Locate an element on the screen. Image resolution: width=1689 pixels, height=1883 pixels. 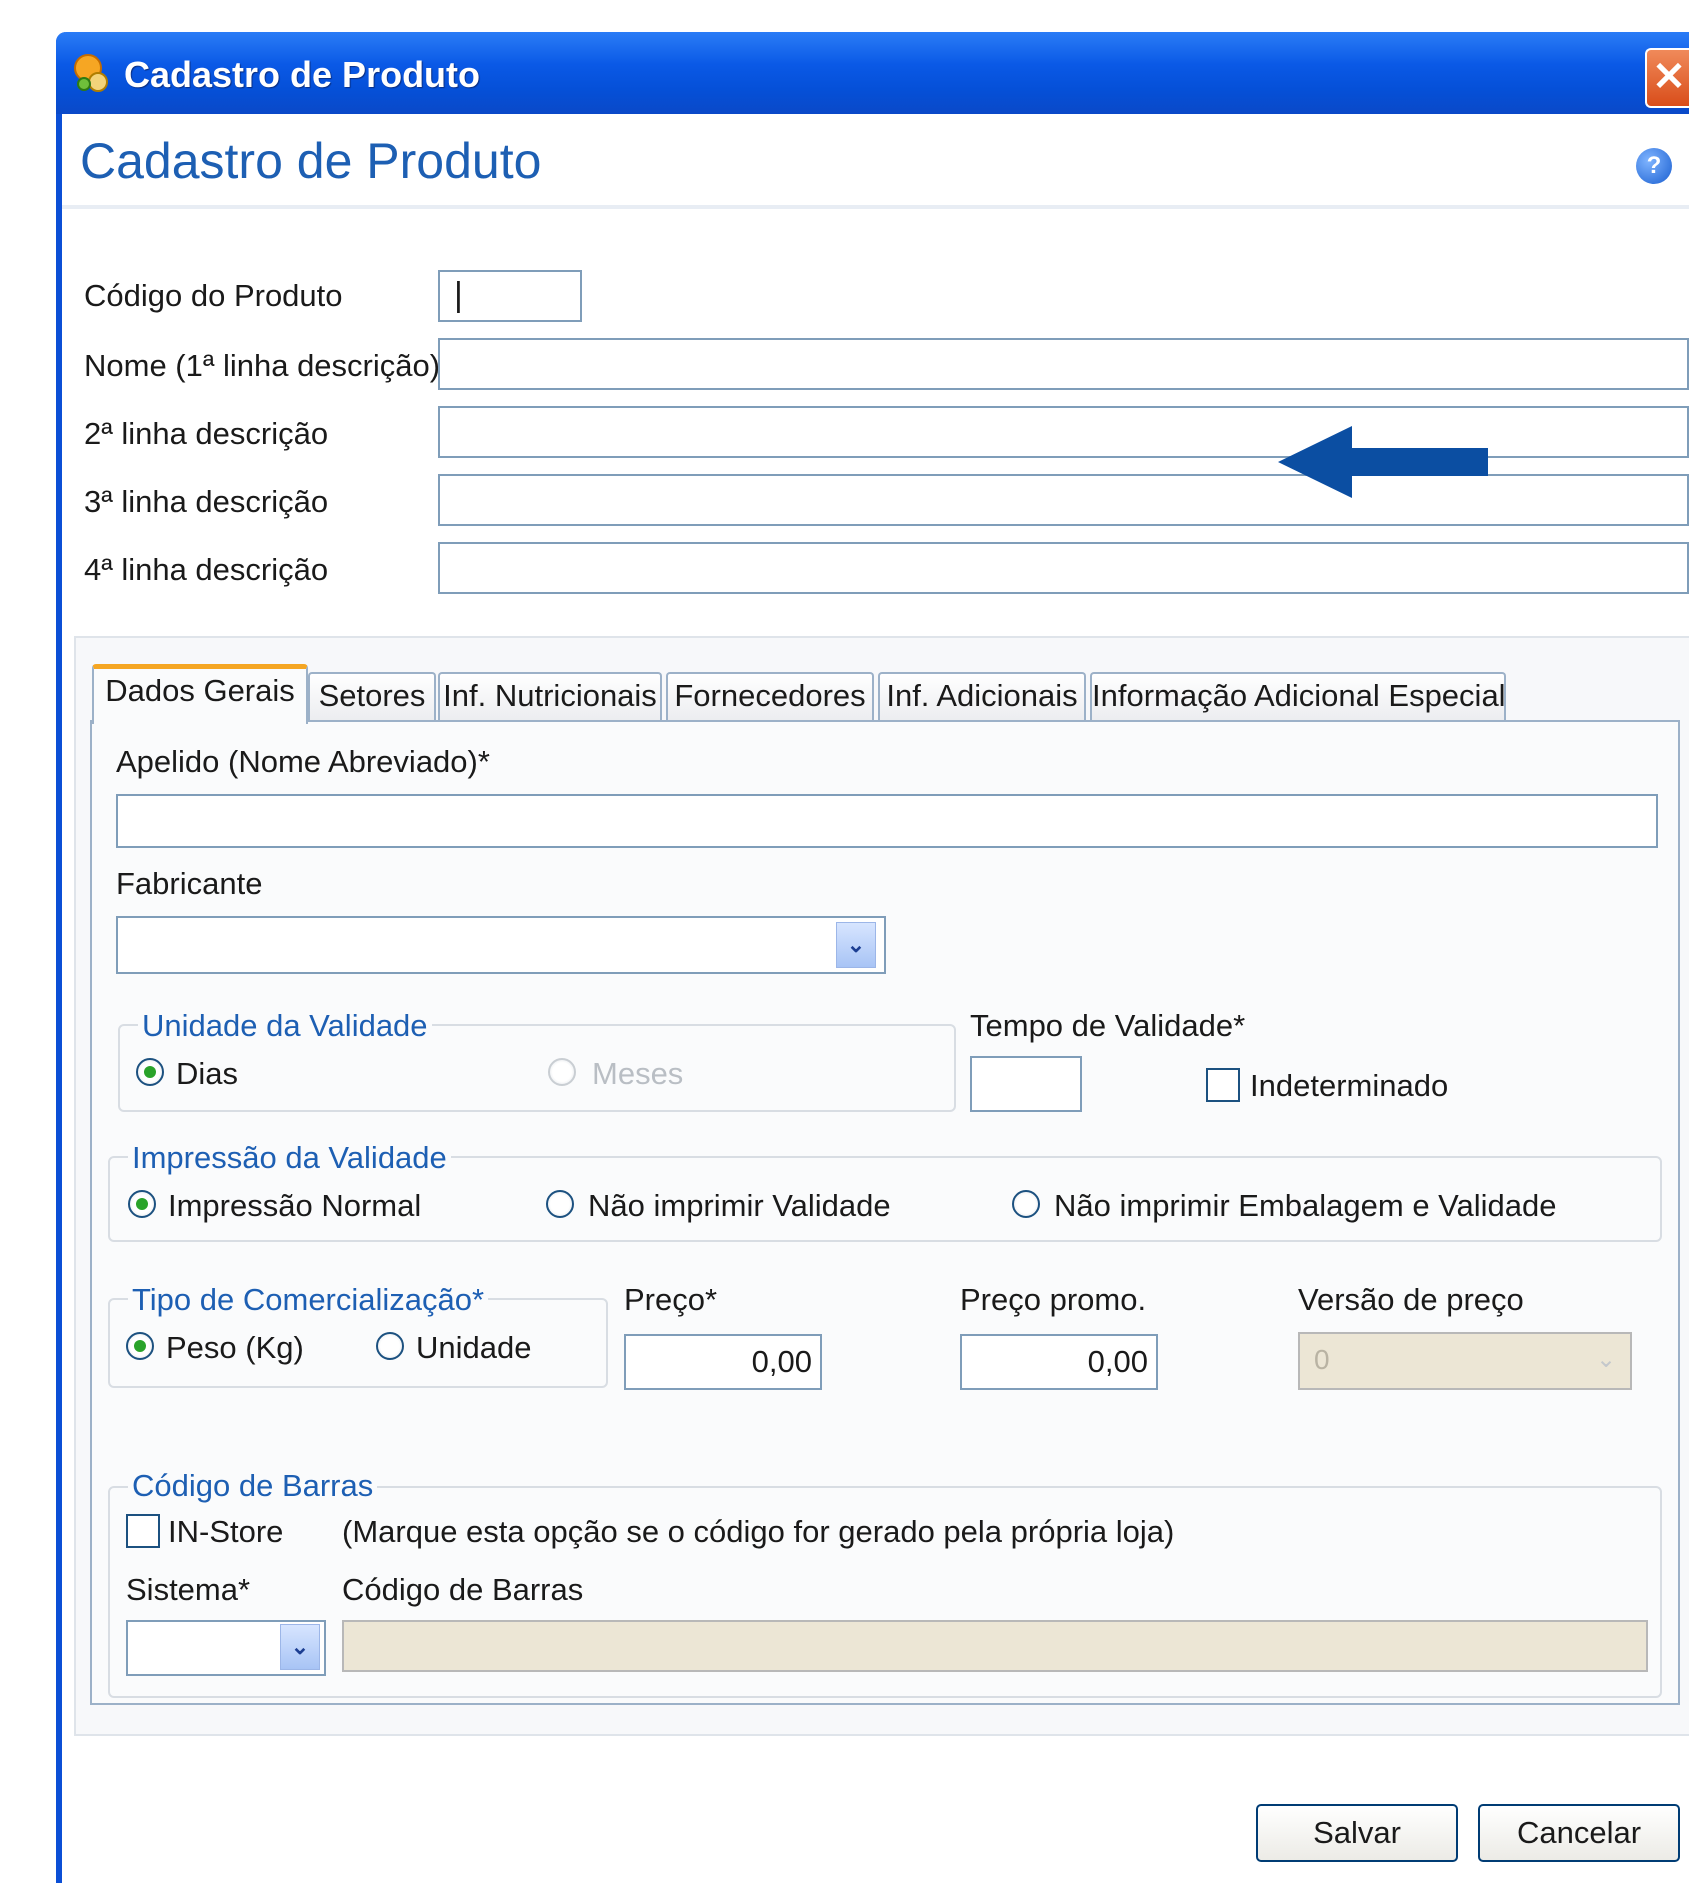
instore-checkbox is located at coordinates (143, 1531).